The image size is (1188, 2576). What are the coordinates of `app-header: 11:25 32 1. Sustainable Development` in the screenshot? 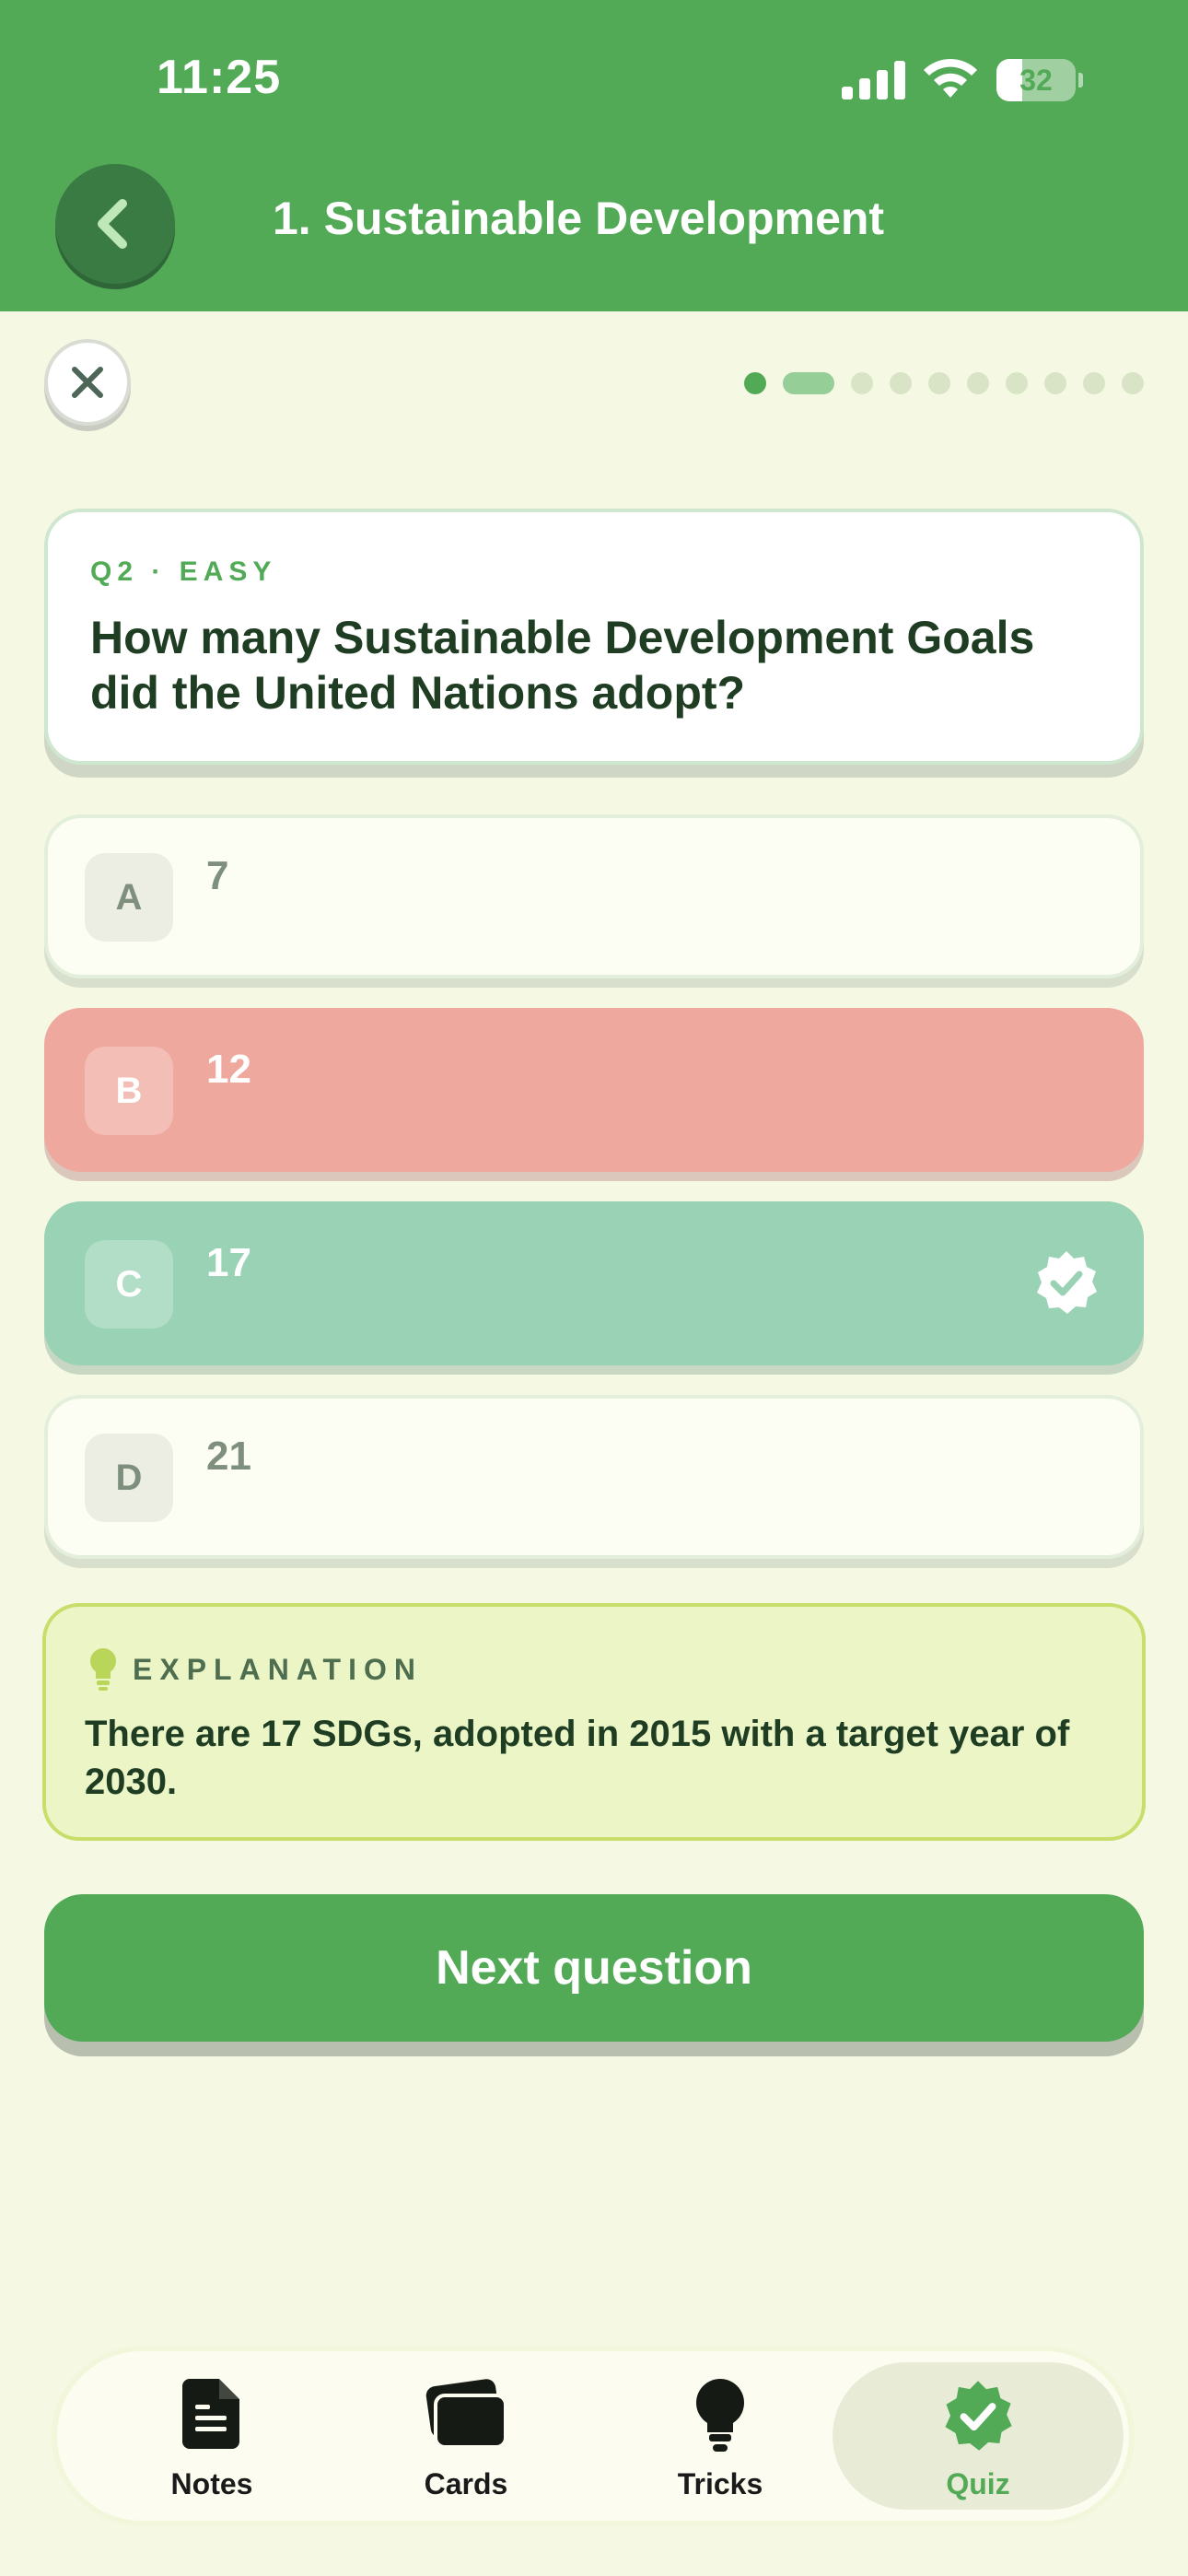 It's located at (594, 155).